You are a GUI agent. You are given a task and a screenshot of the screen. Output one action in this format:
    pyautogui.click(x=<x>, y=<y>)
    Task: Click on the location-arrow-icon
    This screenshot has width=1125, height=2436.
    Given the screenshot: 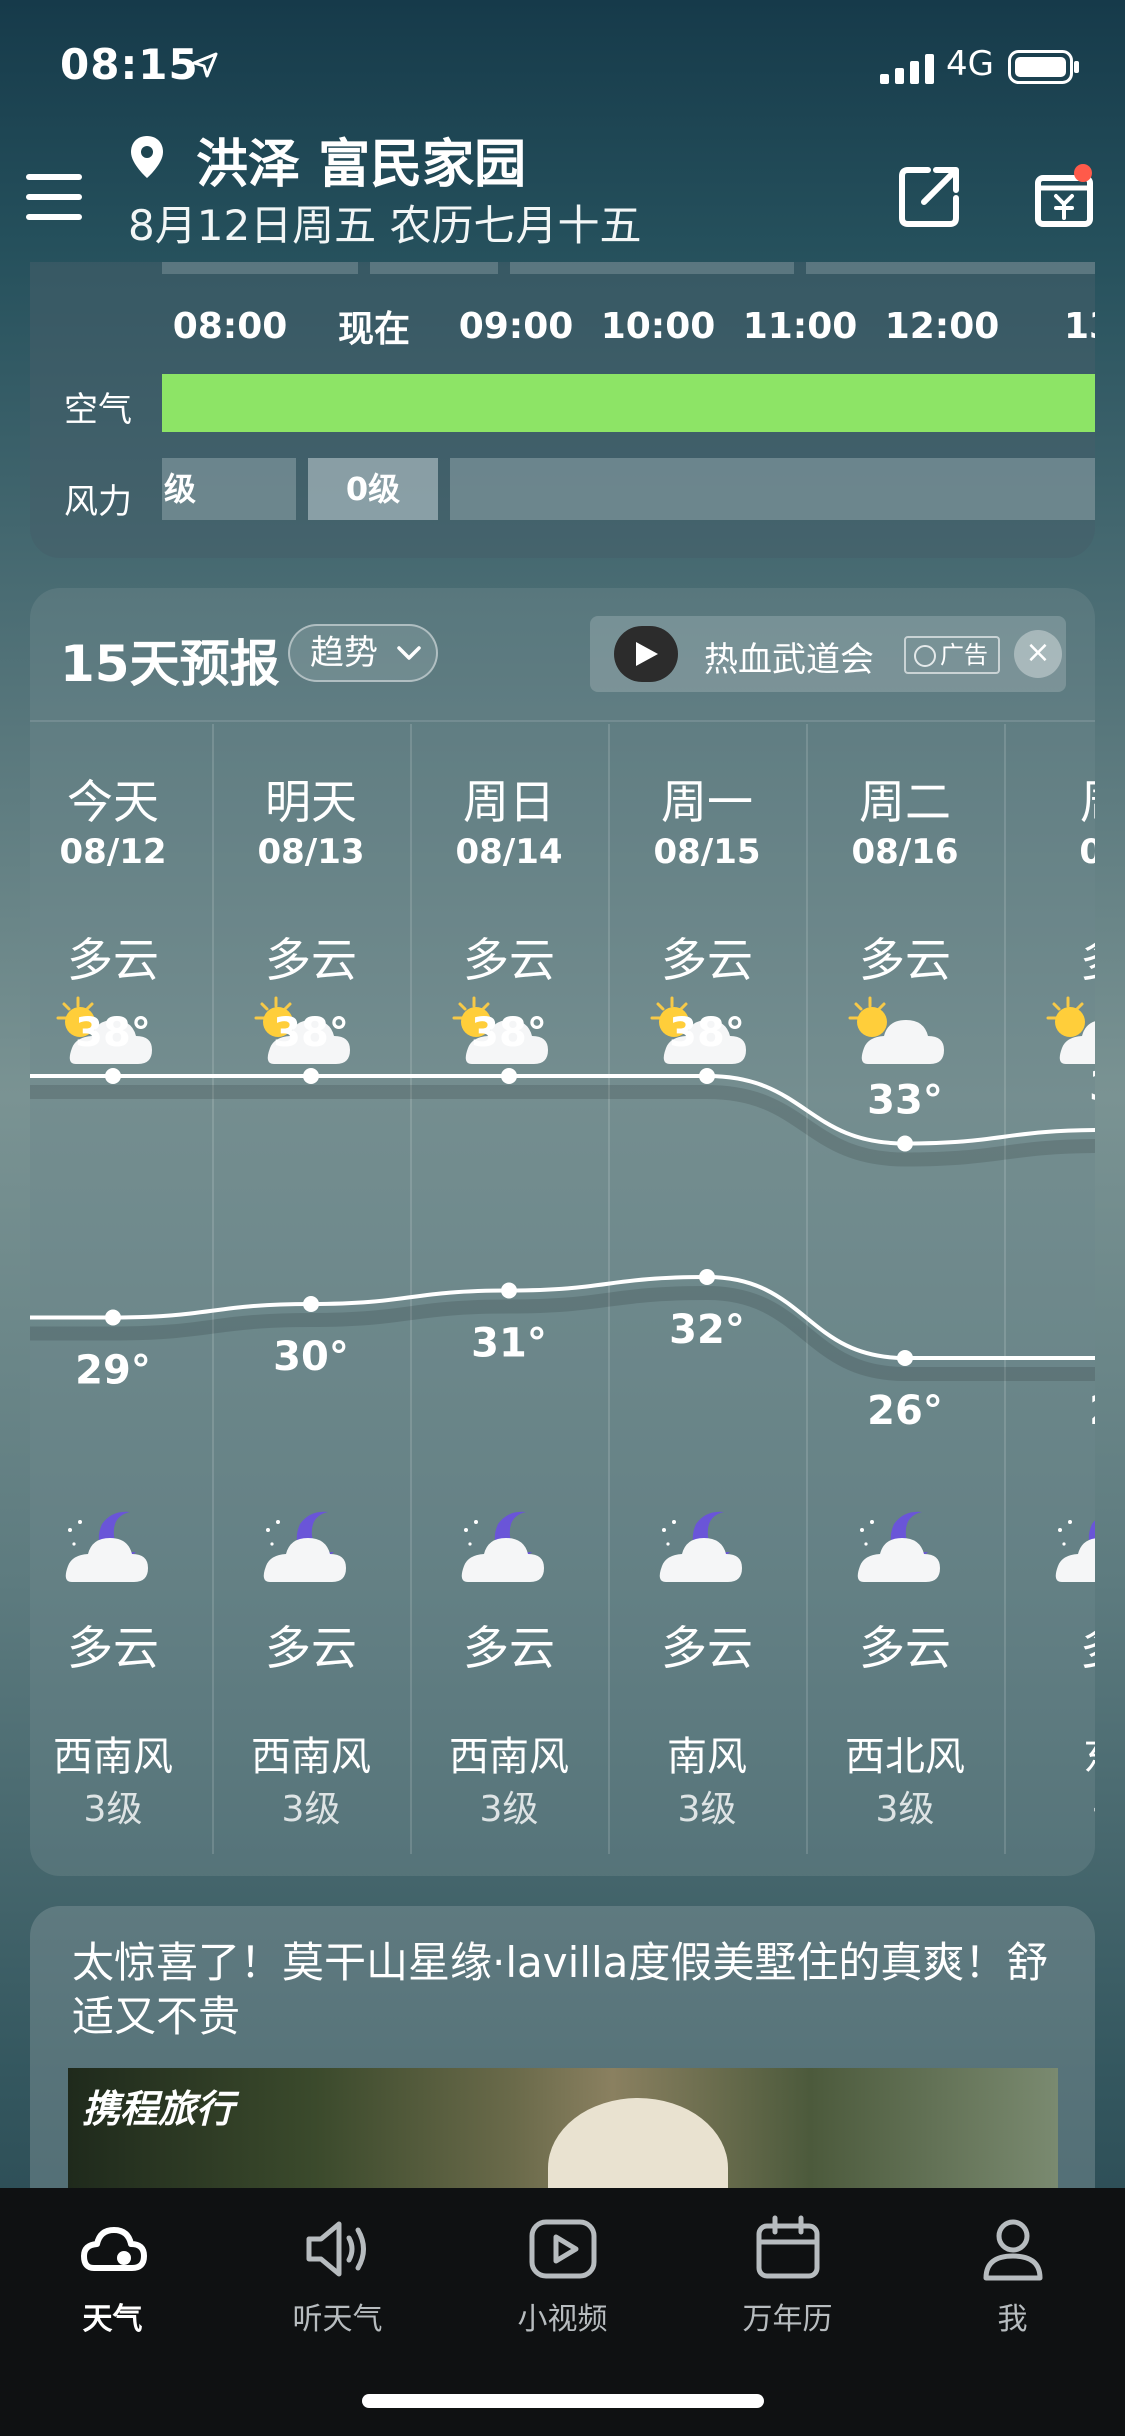 What is the action you would take?
    pyautogui.click(x=205, y=65)
    